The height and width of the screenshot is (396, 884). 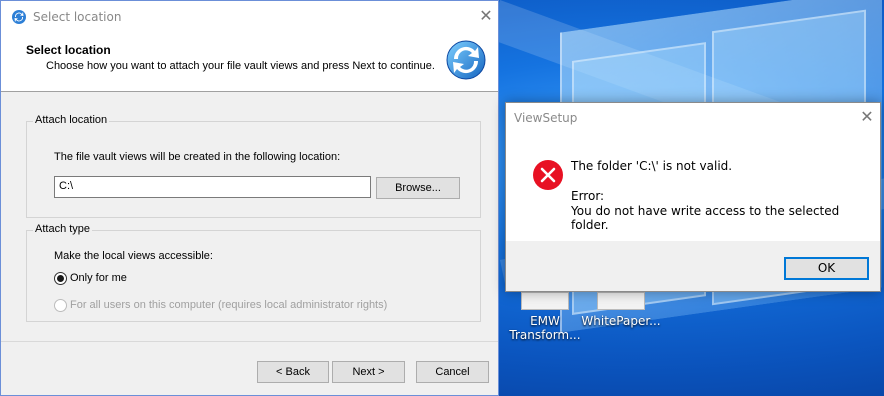 What do you see at coordinates (98, 278) in the screenshot?
I see `radio-label: Only for me` at bounding box center [98, 278].